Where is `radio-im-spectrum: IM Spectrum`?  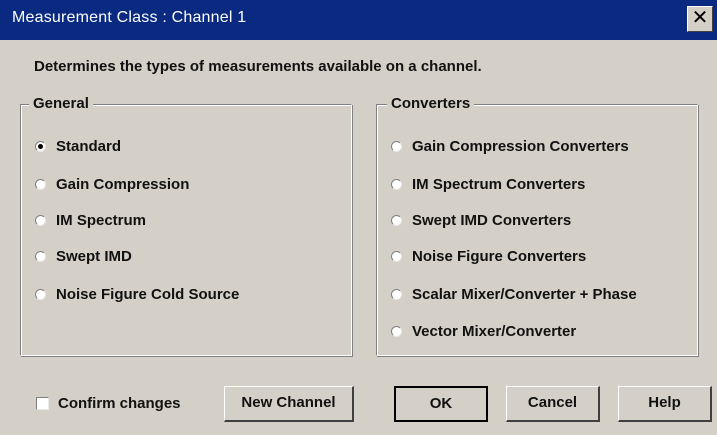
radio-im-spectrum: IM Spectrum is located at coordinates (90, 220).